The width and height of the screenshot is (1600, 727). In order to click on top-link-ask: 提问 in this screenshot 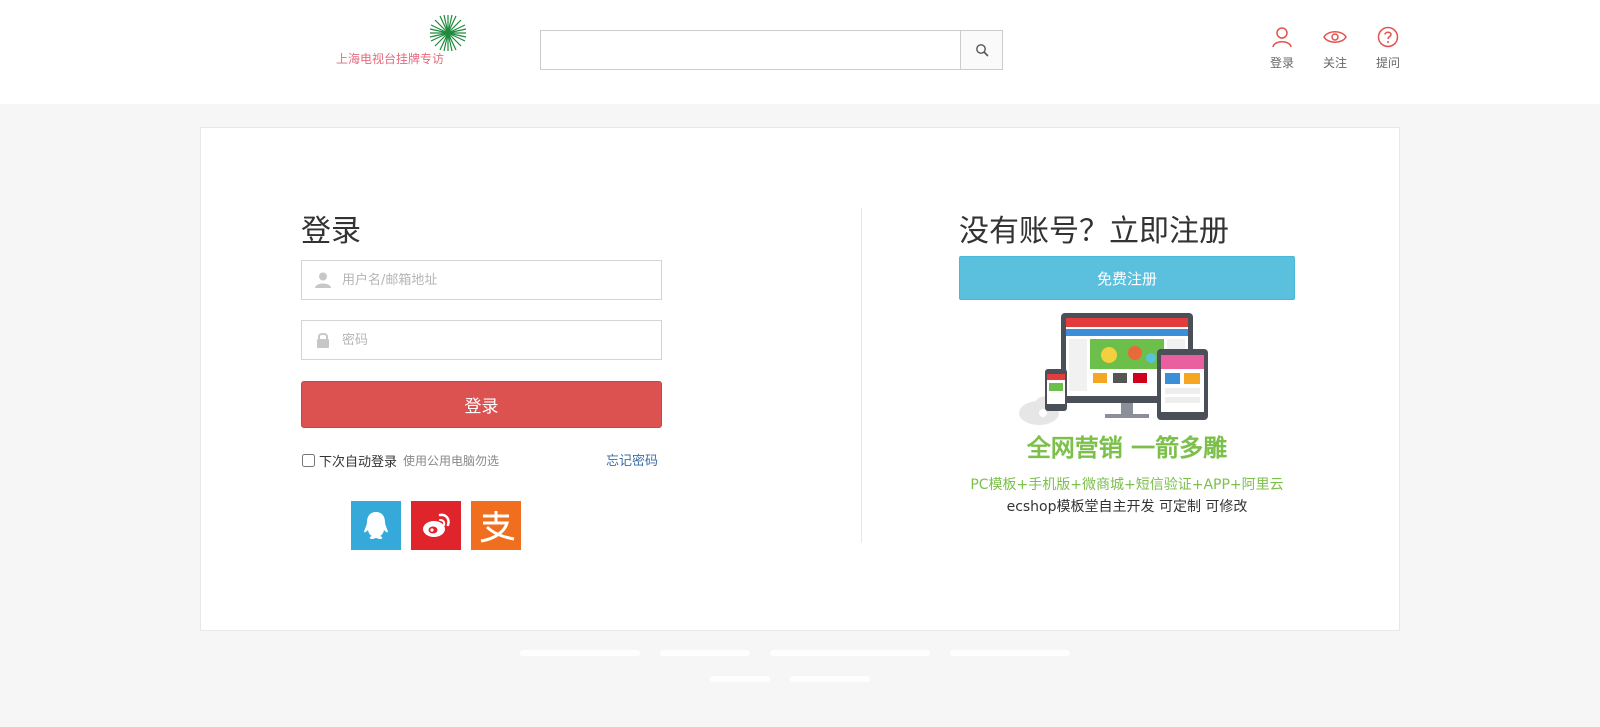, I will do `click(1388, 48)`.